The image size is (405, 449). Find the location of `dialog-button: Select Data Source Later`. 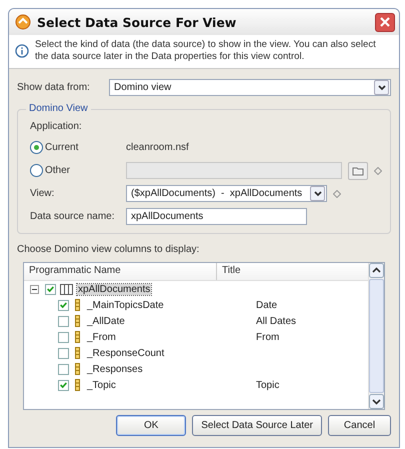

dialog-button: Select Data Source Later is located at coordinates (257, 425).